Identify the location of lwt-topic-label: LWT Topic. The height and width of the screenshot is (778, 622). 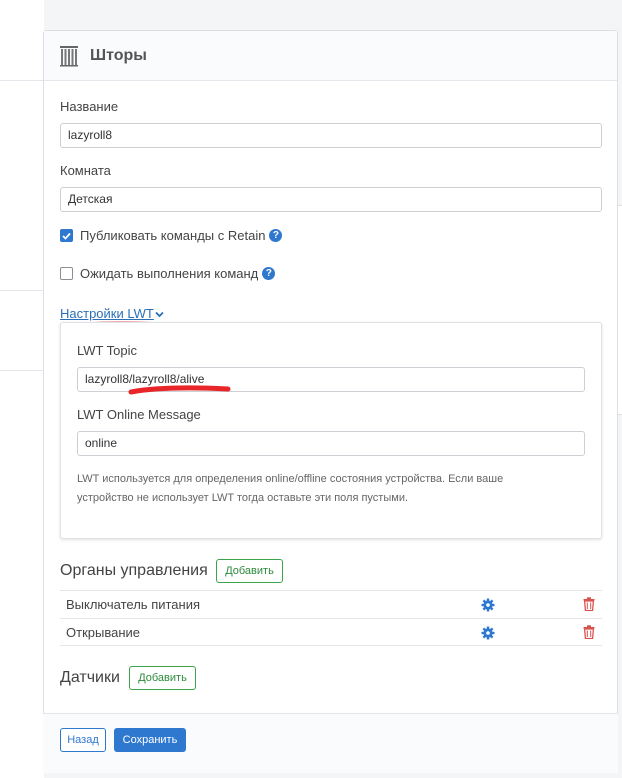
(107, 350).